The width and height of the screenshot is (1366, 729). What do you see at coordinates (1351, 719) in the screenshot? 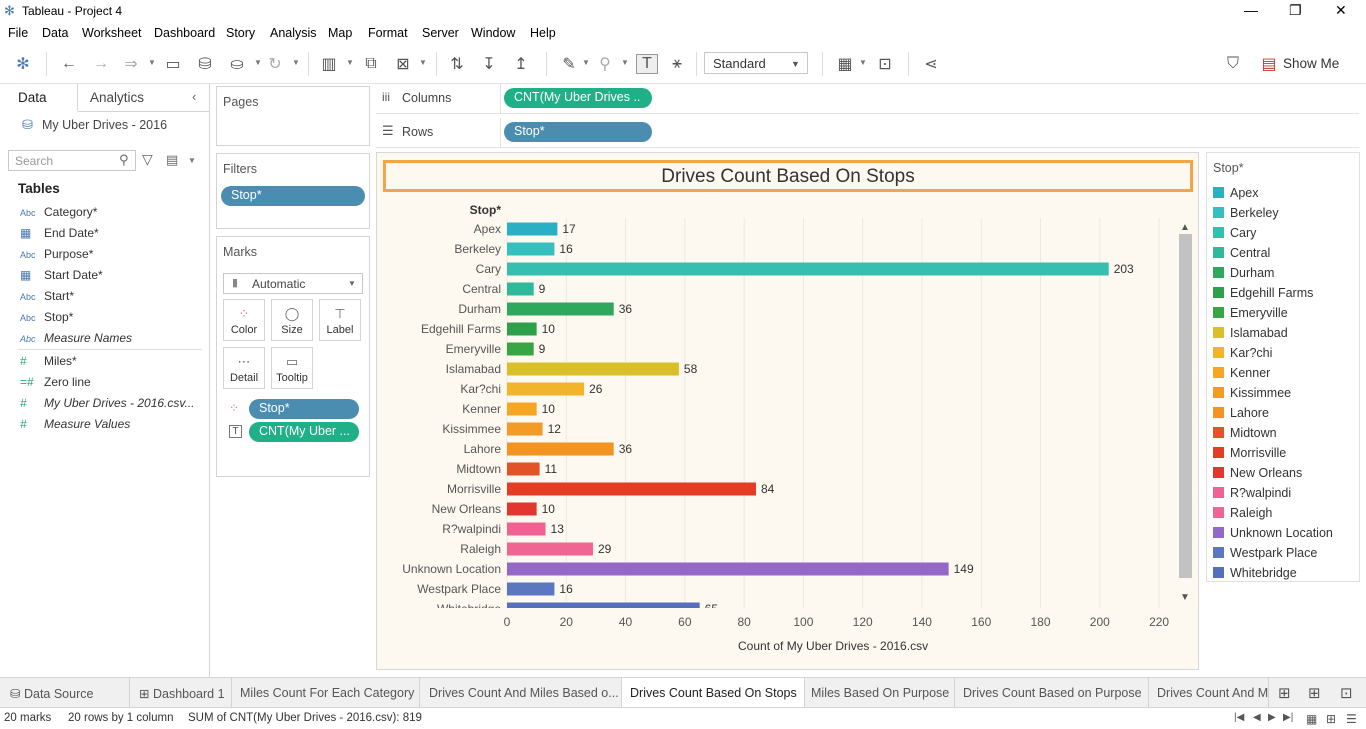
I see `list-view-icon: ☰` at bounding box center [1351, 719].